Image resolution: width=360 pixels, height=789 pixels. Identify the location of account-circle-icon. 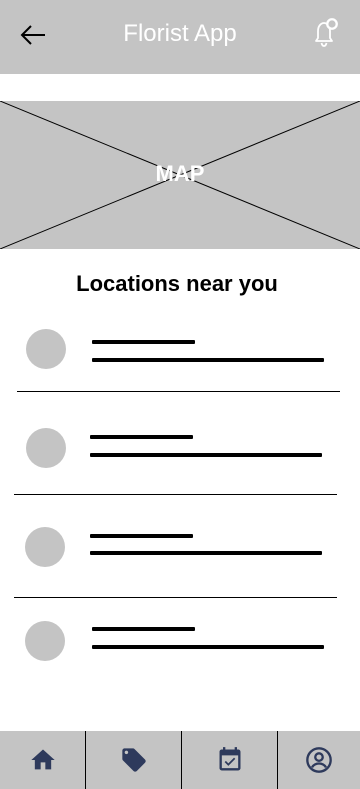
(319, 760).